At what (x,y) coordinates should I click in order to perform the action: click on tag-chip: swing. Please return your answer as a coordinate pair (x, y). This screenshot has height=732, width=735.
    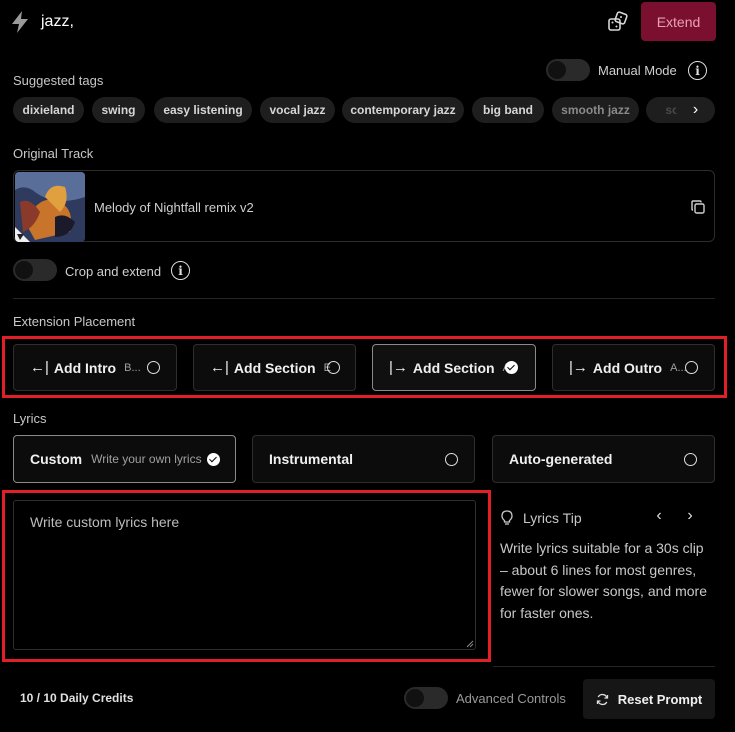
    Looking at the image, I should click on (118, 110).